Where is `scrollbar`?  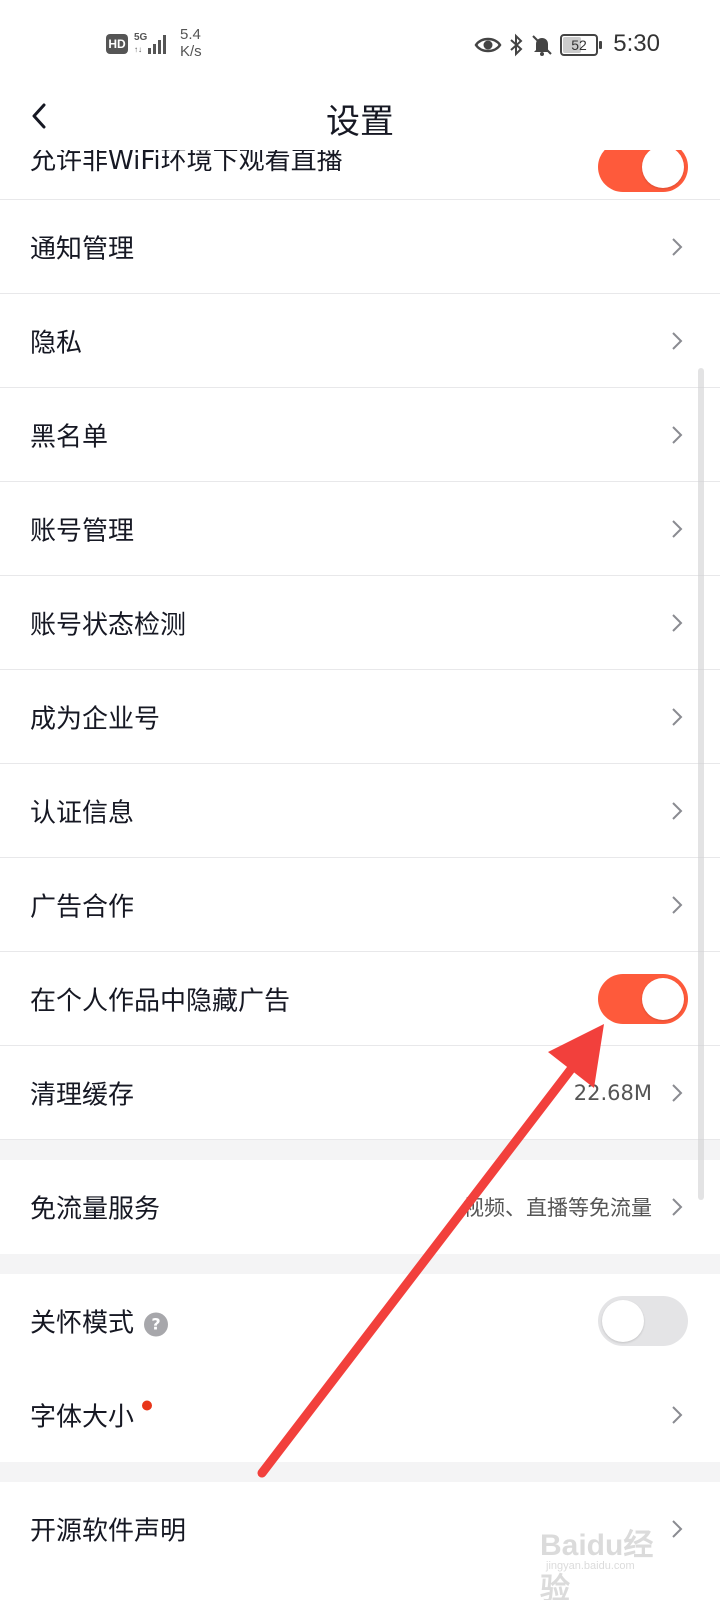
scrollbar is located at coordinates (701, 784).